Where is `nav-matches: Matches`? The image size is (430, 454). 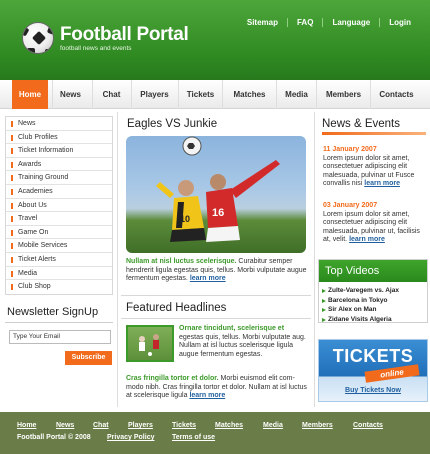
nav-matches: Matches is located at coordinates (249, 94).